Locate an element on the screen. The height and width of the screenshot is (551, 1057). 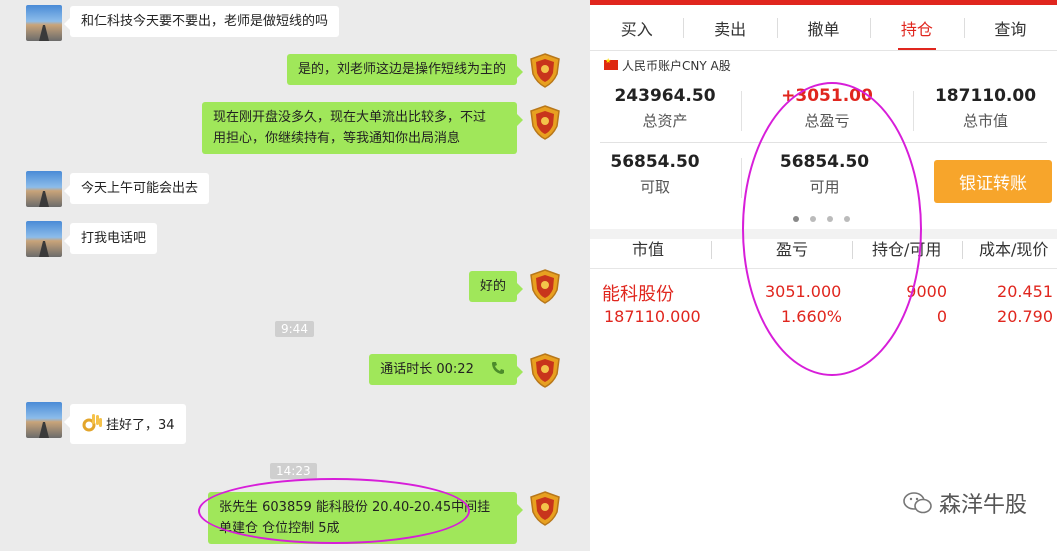
tab-cancel-order: 撤单 is located at coordinates (823, 27).